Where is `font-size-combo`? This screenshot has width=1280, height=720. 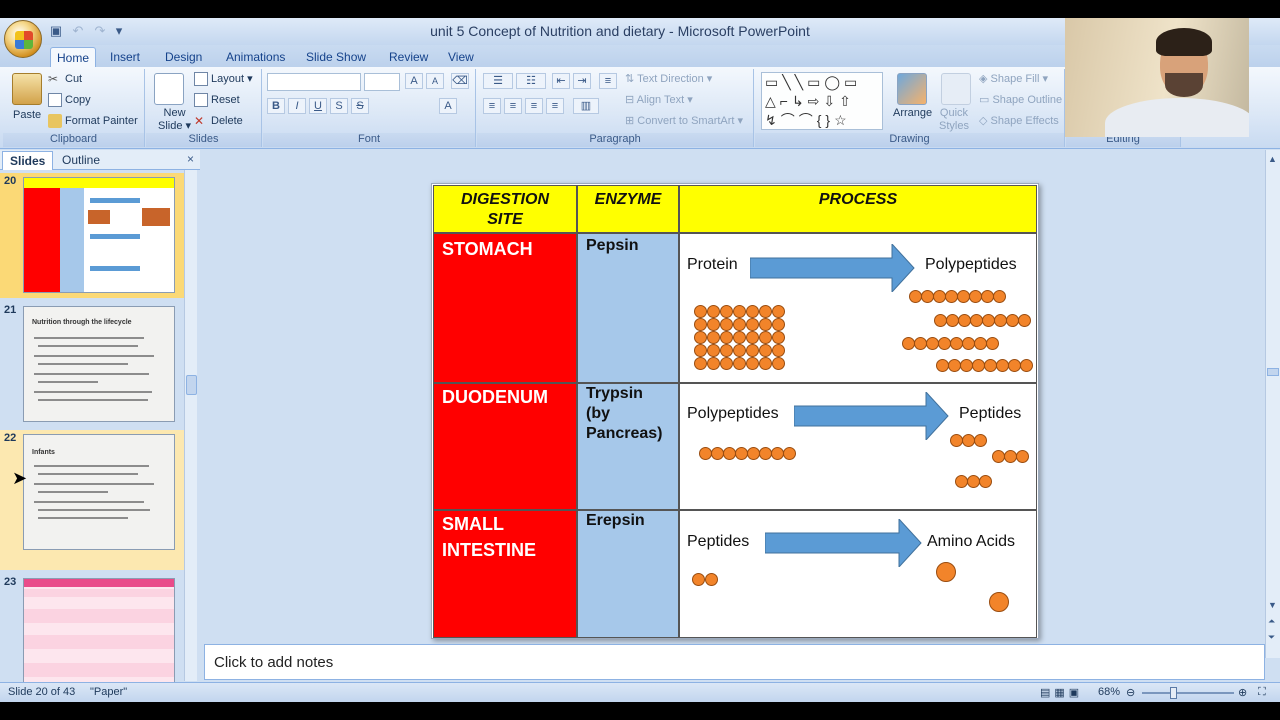
font-size-combo is located at coordinates (382, 82).